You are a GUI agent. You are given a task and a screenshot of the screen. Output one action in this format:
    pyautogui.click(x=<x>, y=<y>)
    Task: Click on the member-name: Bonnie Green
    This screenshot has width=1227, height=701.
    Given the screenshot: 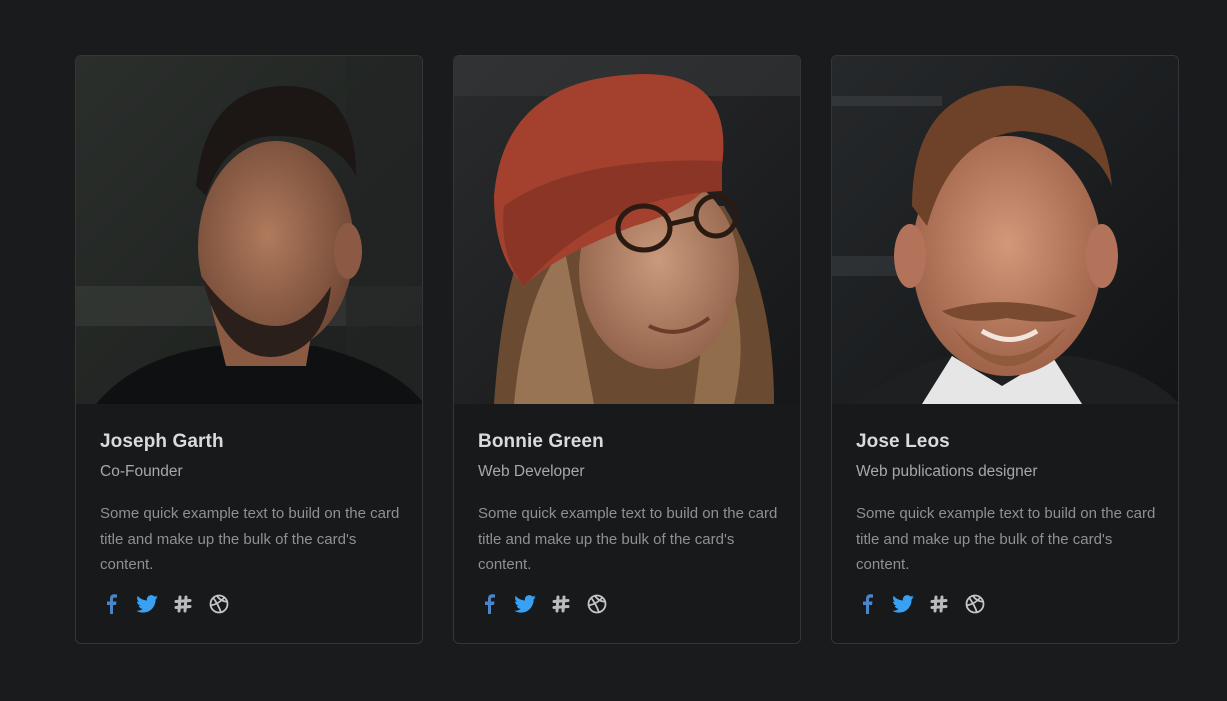 What is the action you would take?
    pyautogui.click(x=541, y=441)
    